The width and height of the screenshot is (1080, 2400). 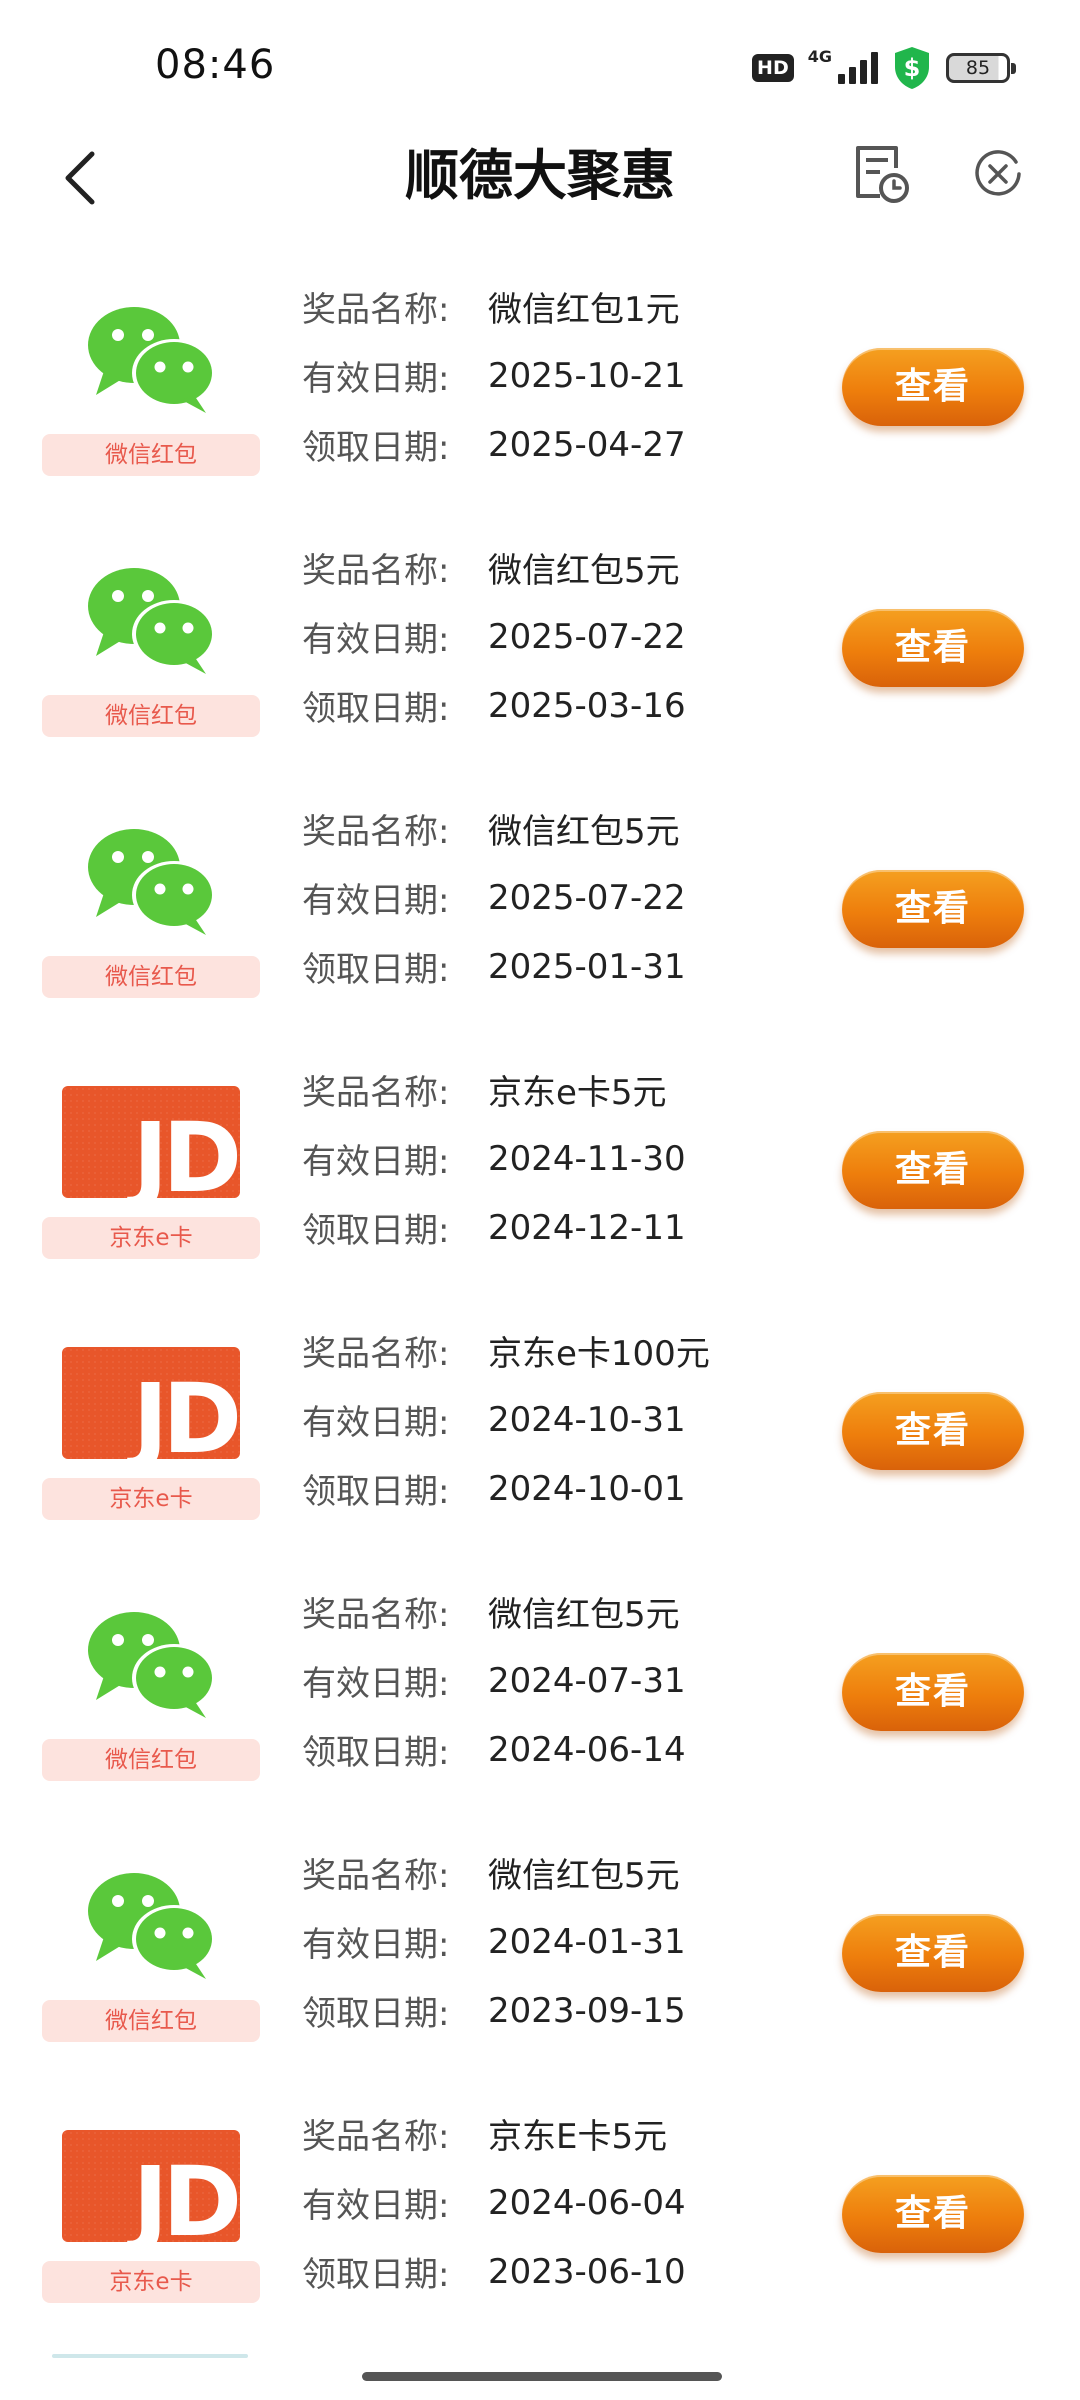 What do you see at coordinates (540, 190) in the screenshot?
I see `nav-bar: 顺德大聚惠` at bounding box center [540, 190].